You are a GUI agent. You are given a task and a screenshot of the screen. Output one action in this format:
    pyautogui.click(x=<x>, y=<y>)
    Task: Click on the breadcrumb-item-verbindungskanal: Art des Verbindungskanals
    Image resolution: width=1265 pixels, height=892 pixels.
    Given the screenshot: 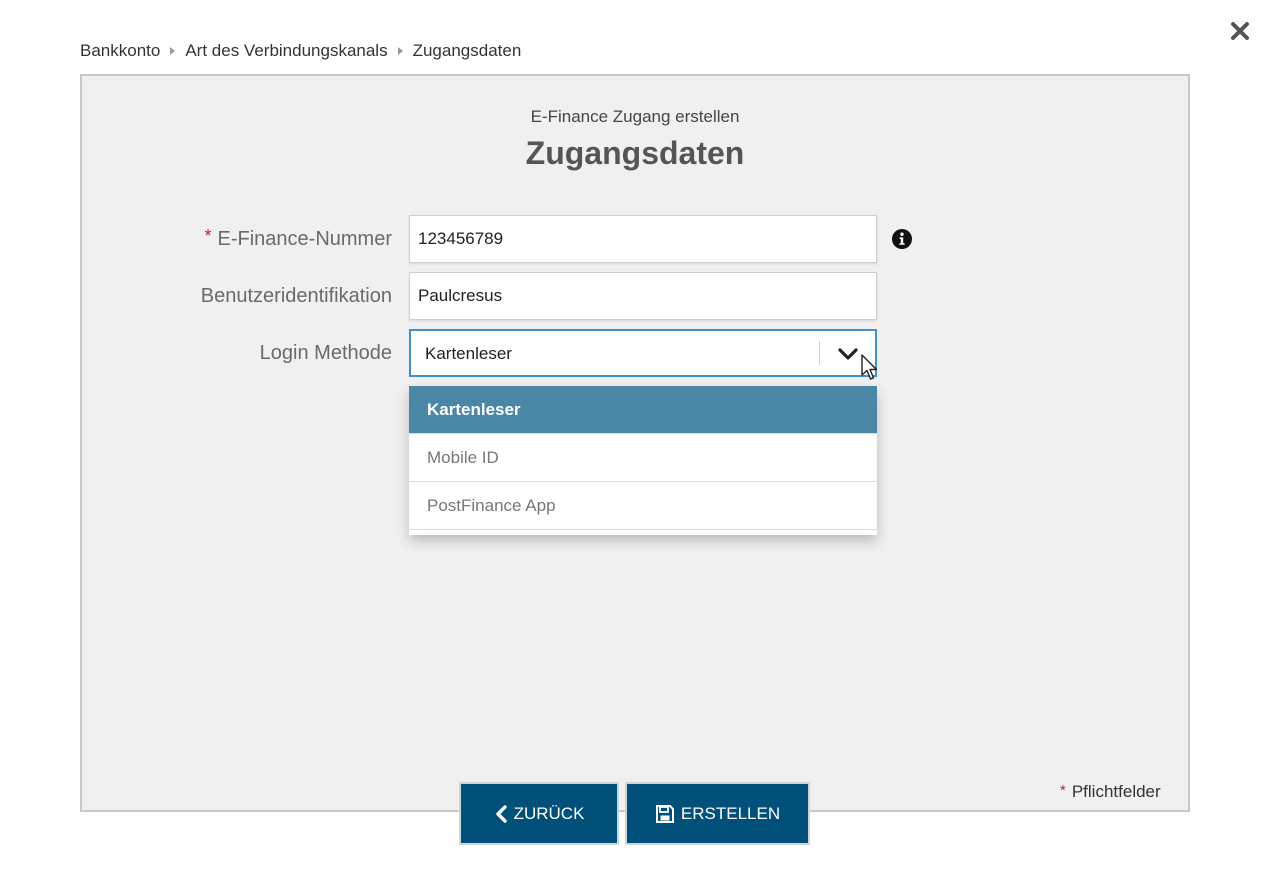 What is the action you would take?
    pyautogui.click(x=286, y=51)
    